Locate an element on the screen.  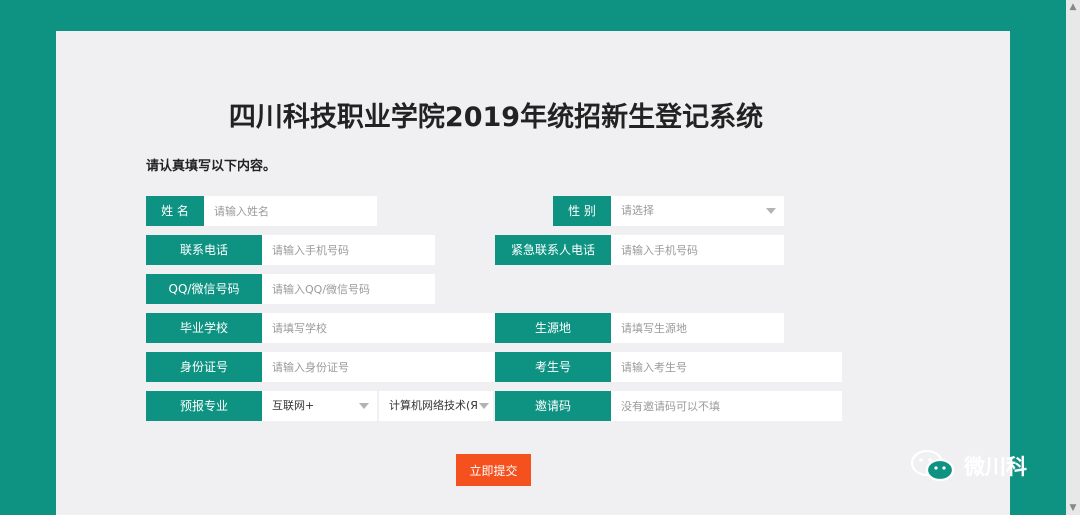
id-number-input is located at coordinates (378, 367).